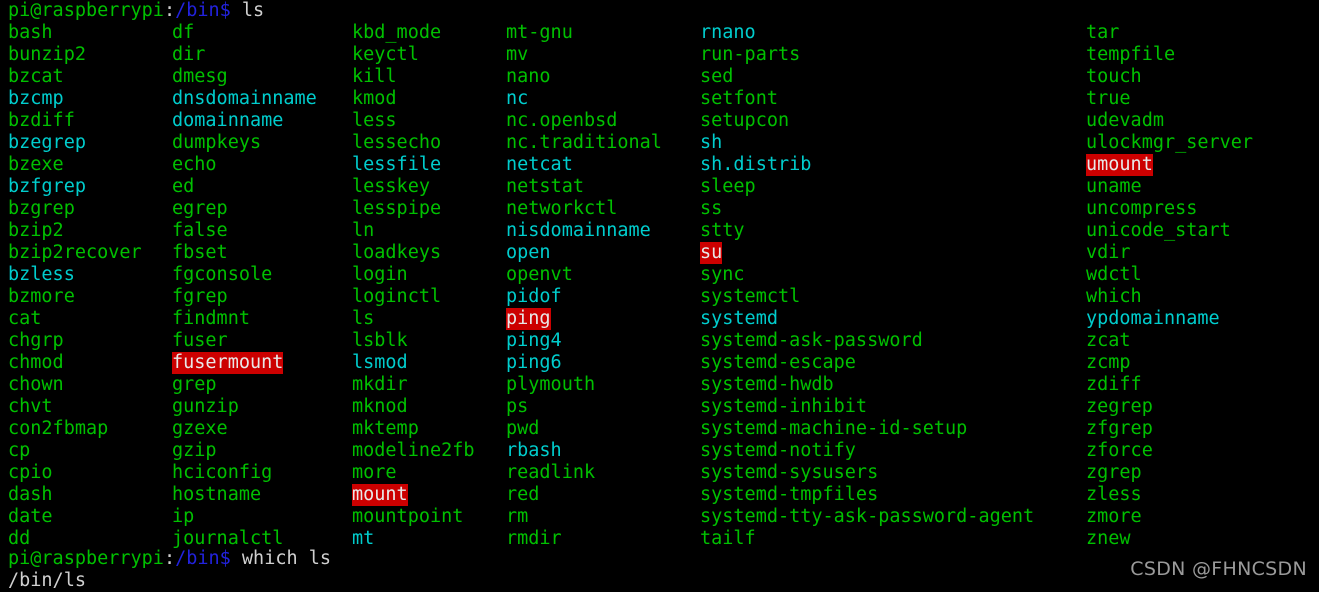 The width and height of the screenshot is (1319, 592). Describe the element at coordinates (534, 340) in the screenshot. I see `ls-entry-ping4: ping4` at that location.